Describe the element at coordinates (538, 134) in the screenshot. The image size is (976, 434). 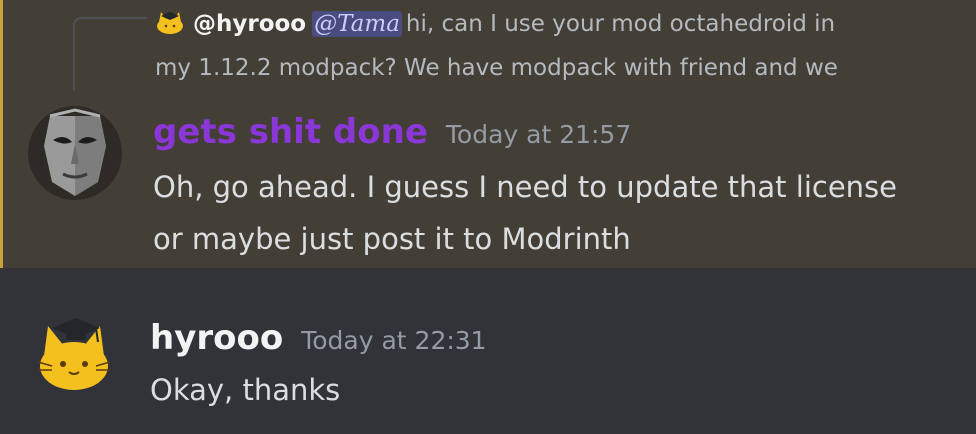
I see `message-timestamp: Today at 21:57` at that location.